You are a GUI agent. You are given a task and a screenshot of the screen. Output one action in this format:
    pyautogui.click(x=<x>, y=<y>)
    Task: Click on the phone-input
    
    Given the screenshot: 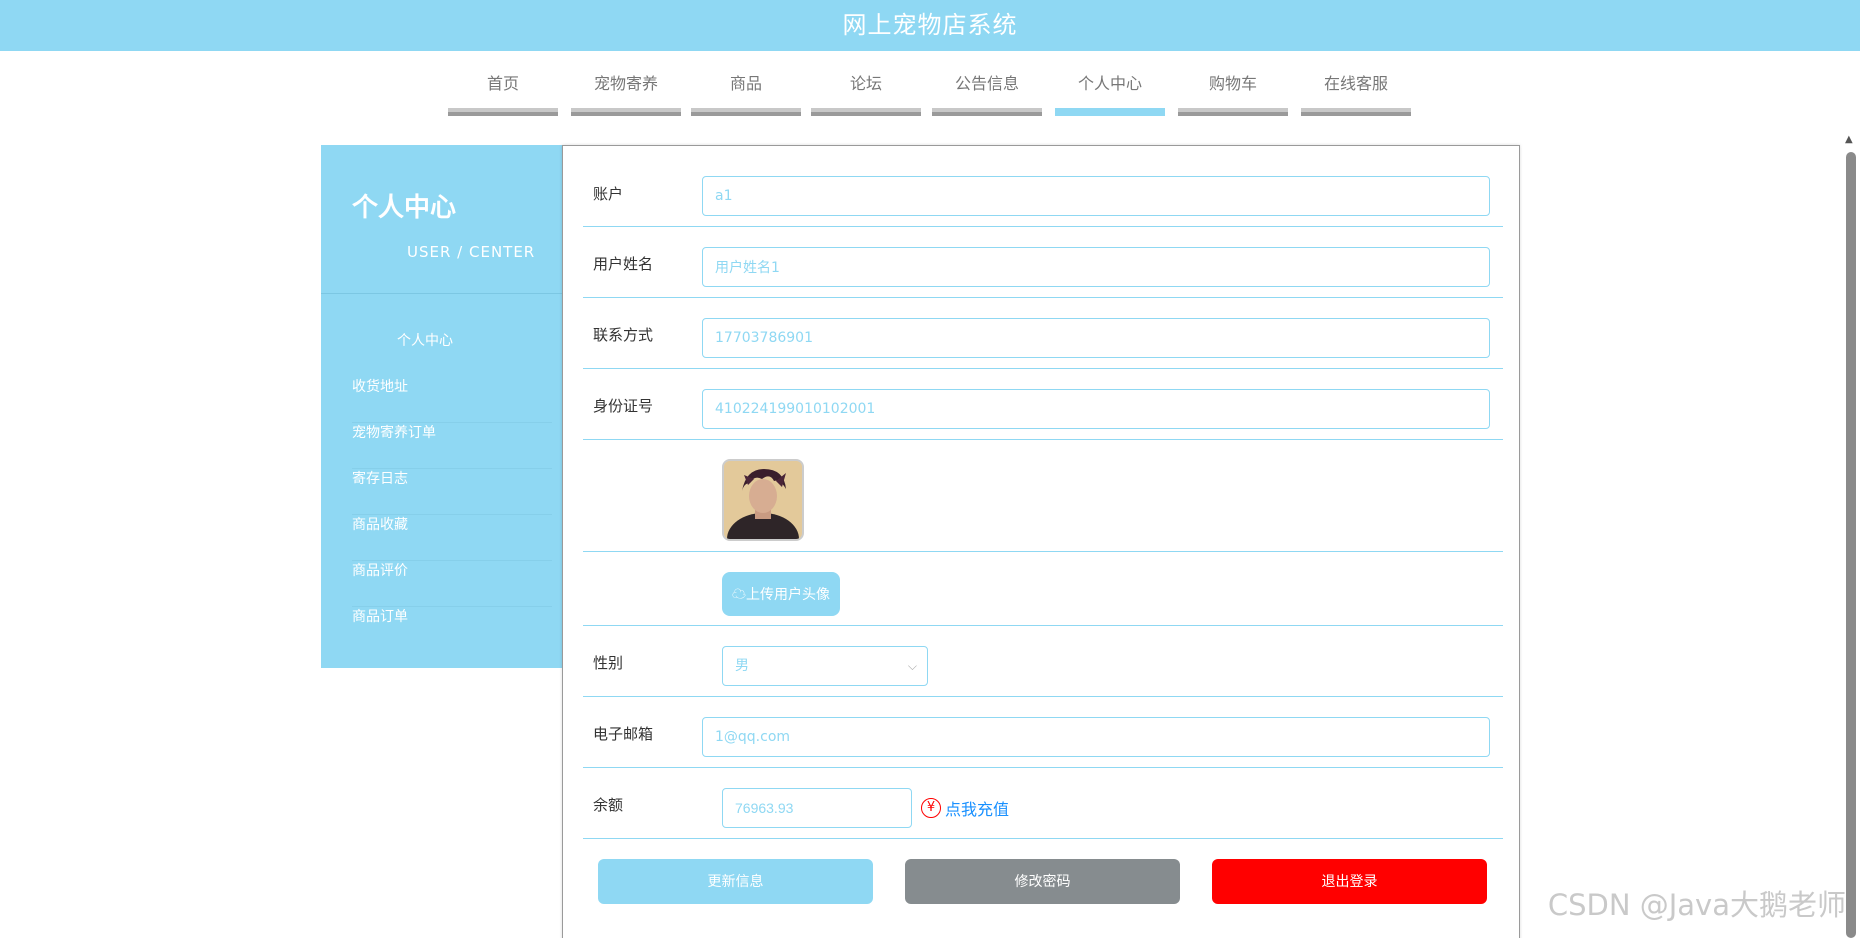 What is the action you would take?
    pyautogui.click(x=1096, y=338)
    